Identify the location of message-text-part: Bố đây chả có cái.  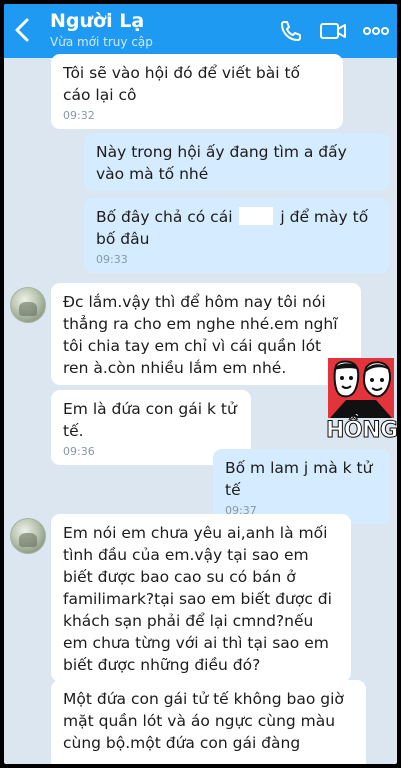
(164, 217).